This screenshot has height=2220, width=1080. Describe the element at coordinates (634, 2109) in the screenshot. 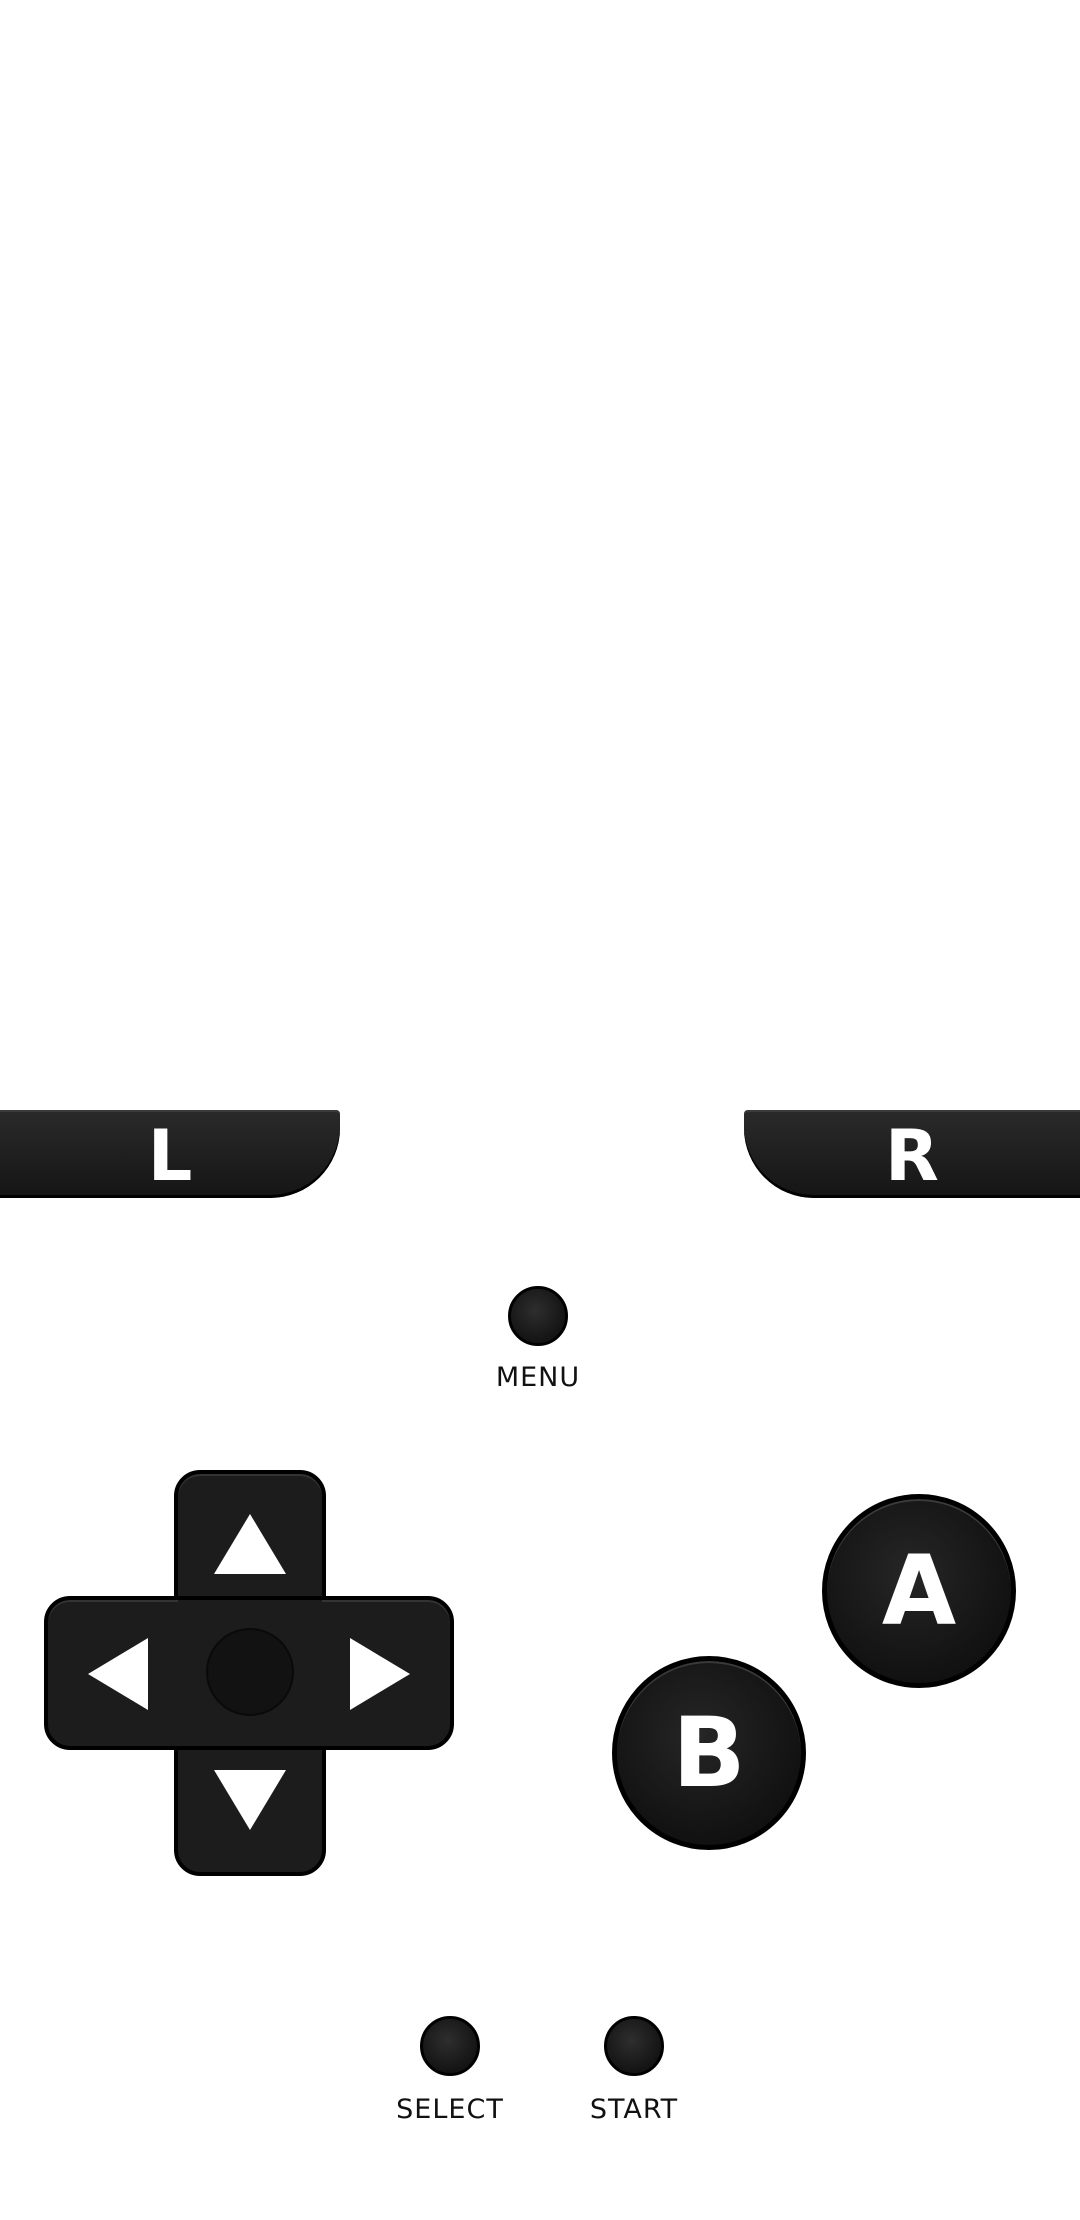

I see `start-label: START` at that location.